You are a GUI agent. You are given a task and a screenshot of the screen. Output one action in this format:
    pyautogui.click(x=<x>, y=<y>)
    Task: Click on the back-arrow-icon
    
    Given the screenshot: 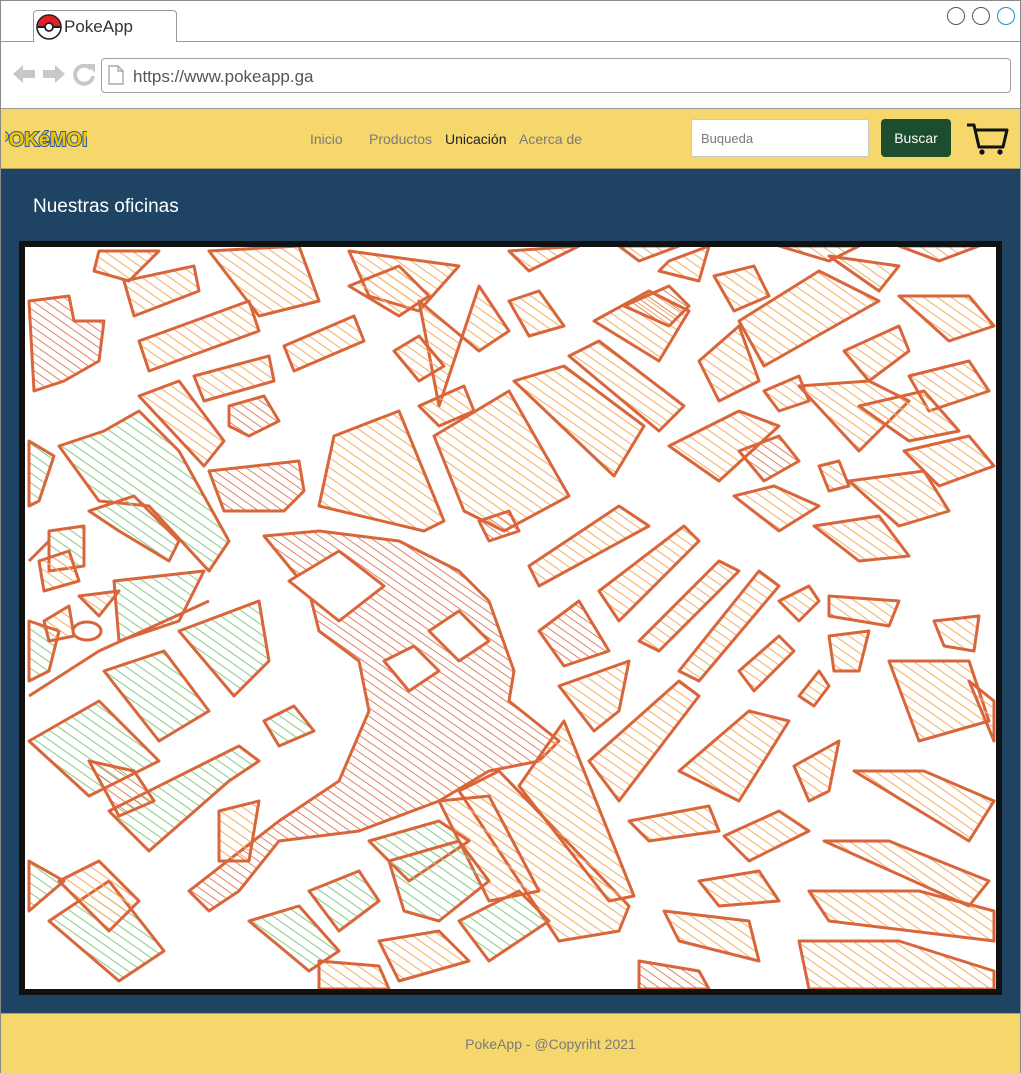 What is the action you would take?
    pyautogui.click(x=24, y=74)
    